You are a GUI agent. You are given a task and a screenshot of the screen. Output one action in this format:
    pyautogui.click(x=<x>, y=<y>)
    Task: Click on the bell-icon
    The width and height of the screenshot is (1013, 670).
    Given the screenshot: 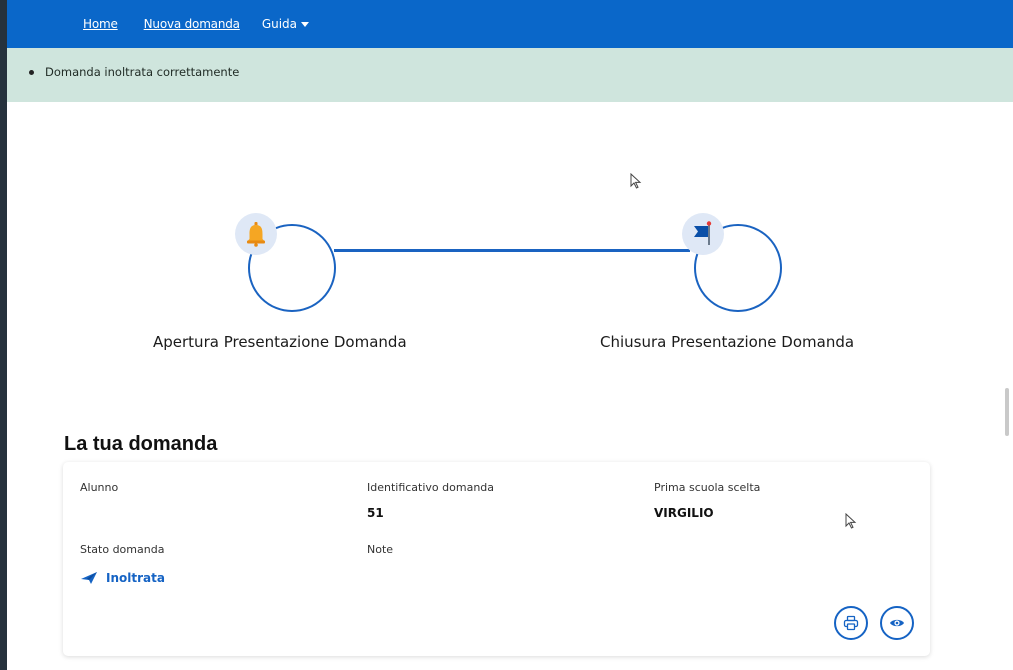 What is the action you would take?
    pyautogui.click(x=256, y=234)
    